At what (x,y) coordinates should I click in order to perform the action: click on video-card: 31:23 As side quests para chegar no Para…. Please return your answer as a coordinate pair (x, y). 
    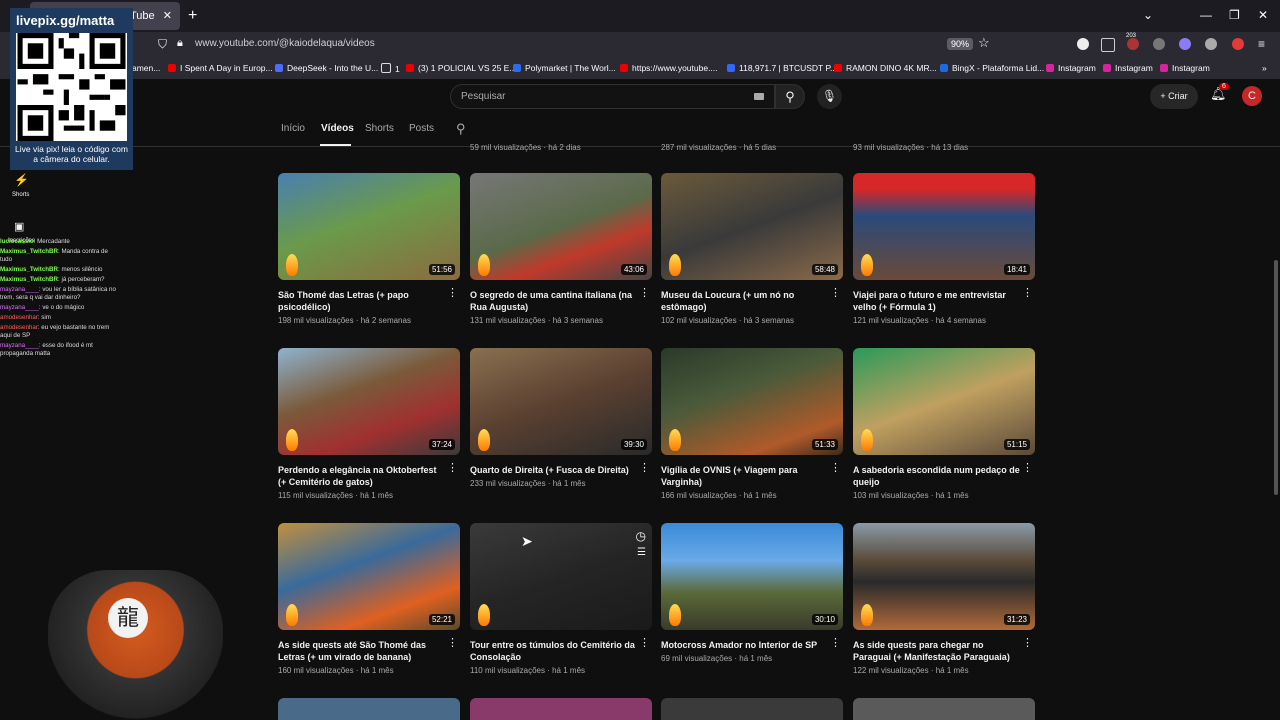
    Looking at the image, I should click on (944, 599).